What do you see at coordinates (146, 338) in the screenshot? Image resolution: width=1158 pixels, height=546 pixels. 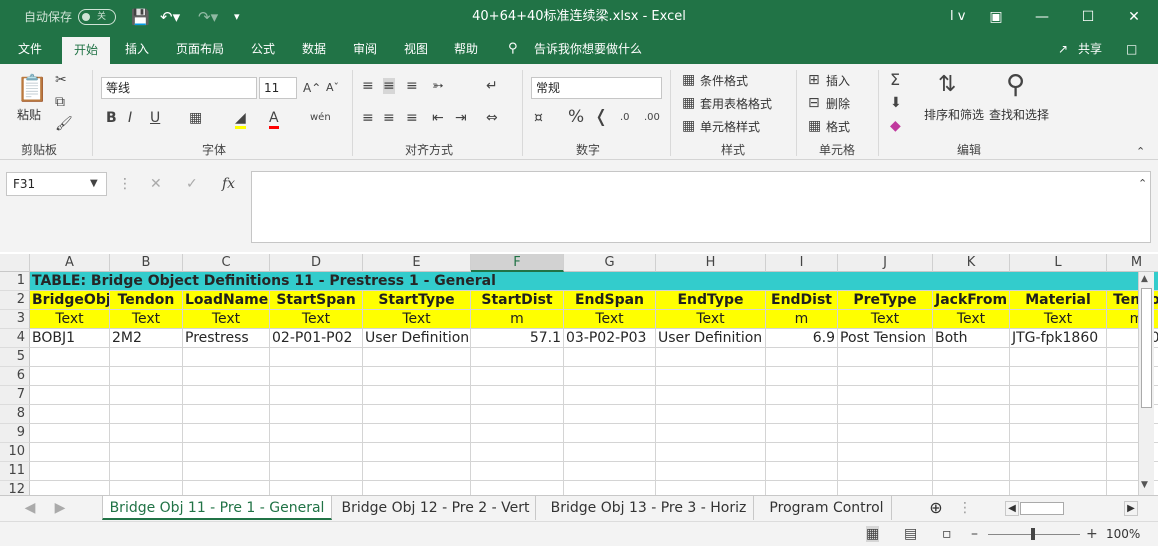 I see `data-cell: 2M2` at bounding box center [146, 338].